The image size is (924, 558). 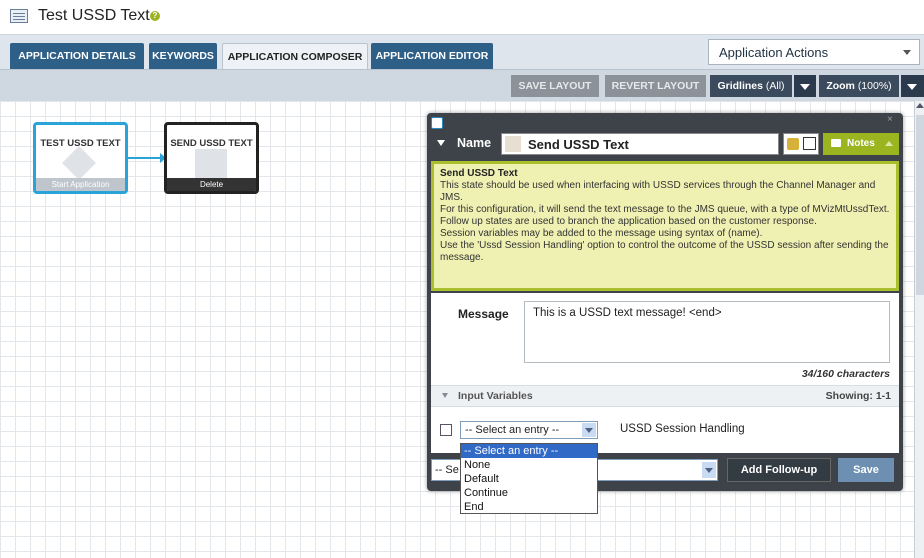 I want to click on showing-count: Showing: 1-1, so click(x=858, y=396).